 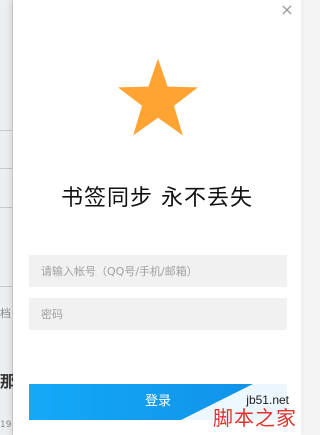 What do you see at coordinates (6, 425) in the screenshot?
I see `background-text: 19` at bounding box center [6, 425].